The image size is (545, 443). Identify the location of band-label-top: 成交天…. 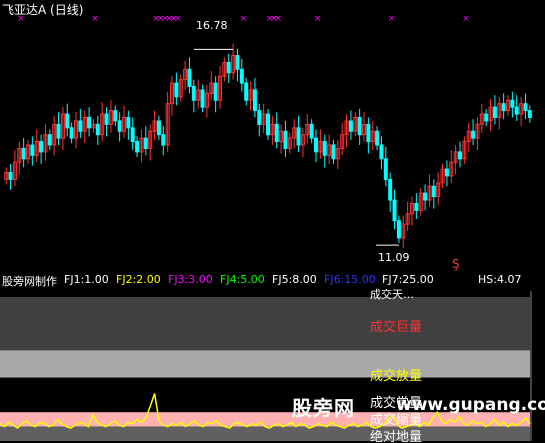
(392, 294).